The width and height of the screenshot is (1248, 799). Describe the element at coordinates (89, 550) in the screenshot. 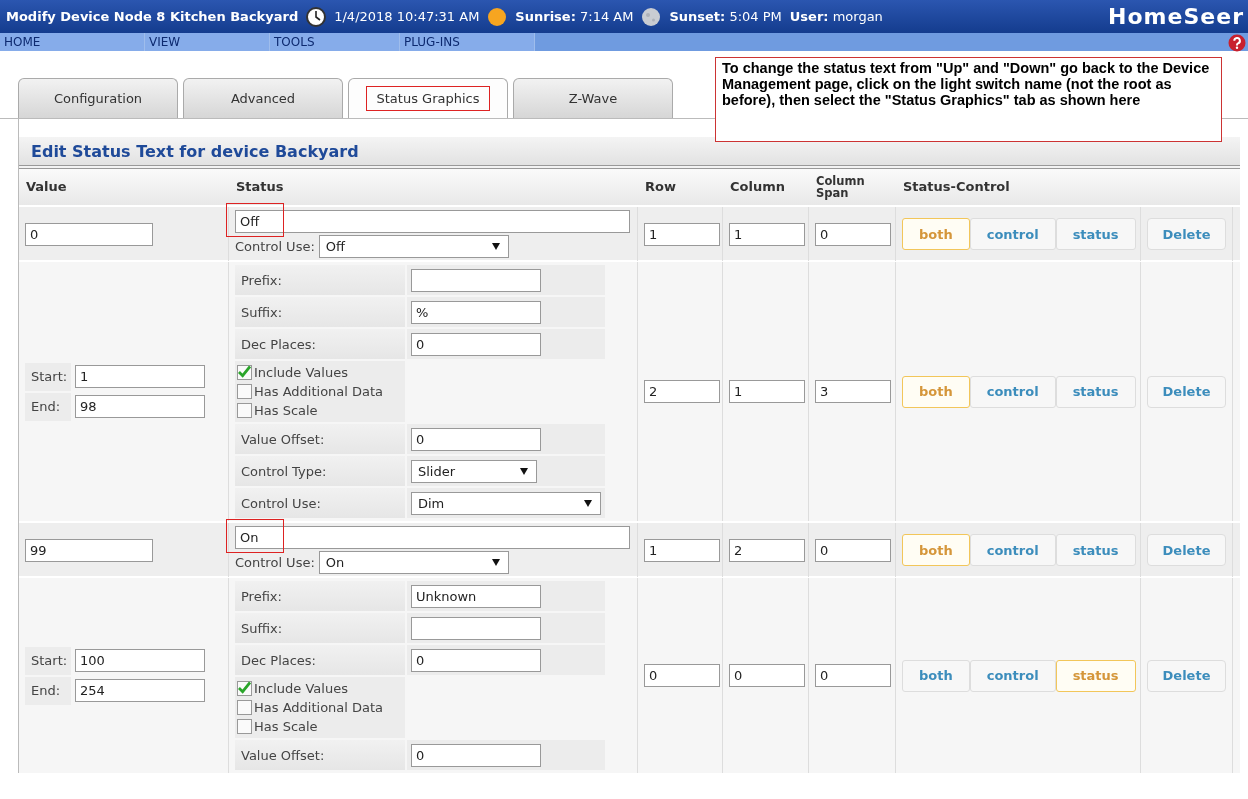

I see `value-input: 99` at that location.